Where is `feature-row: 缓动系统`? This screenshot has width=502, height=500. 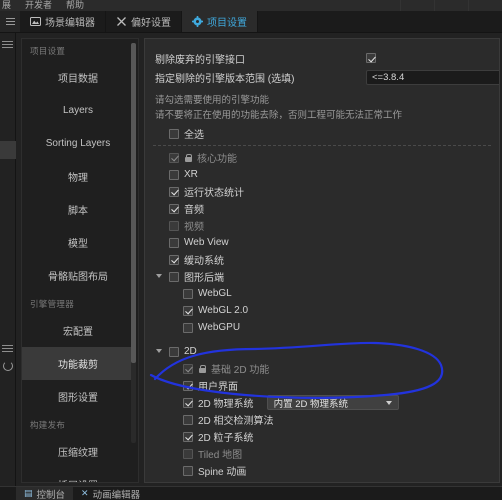 feature-row: 缓动系统 is located at coordinates (322, 259).